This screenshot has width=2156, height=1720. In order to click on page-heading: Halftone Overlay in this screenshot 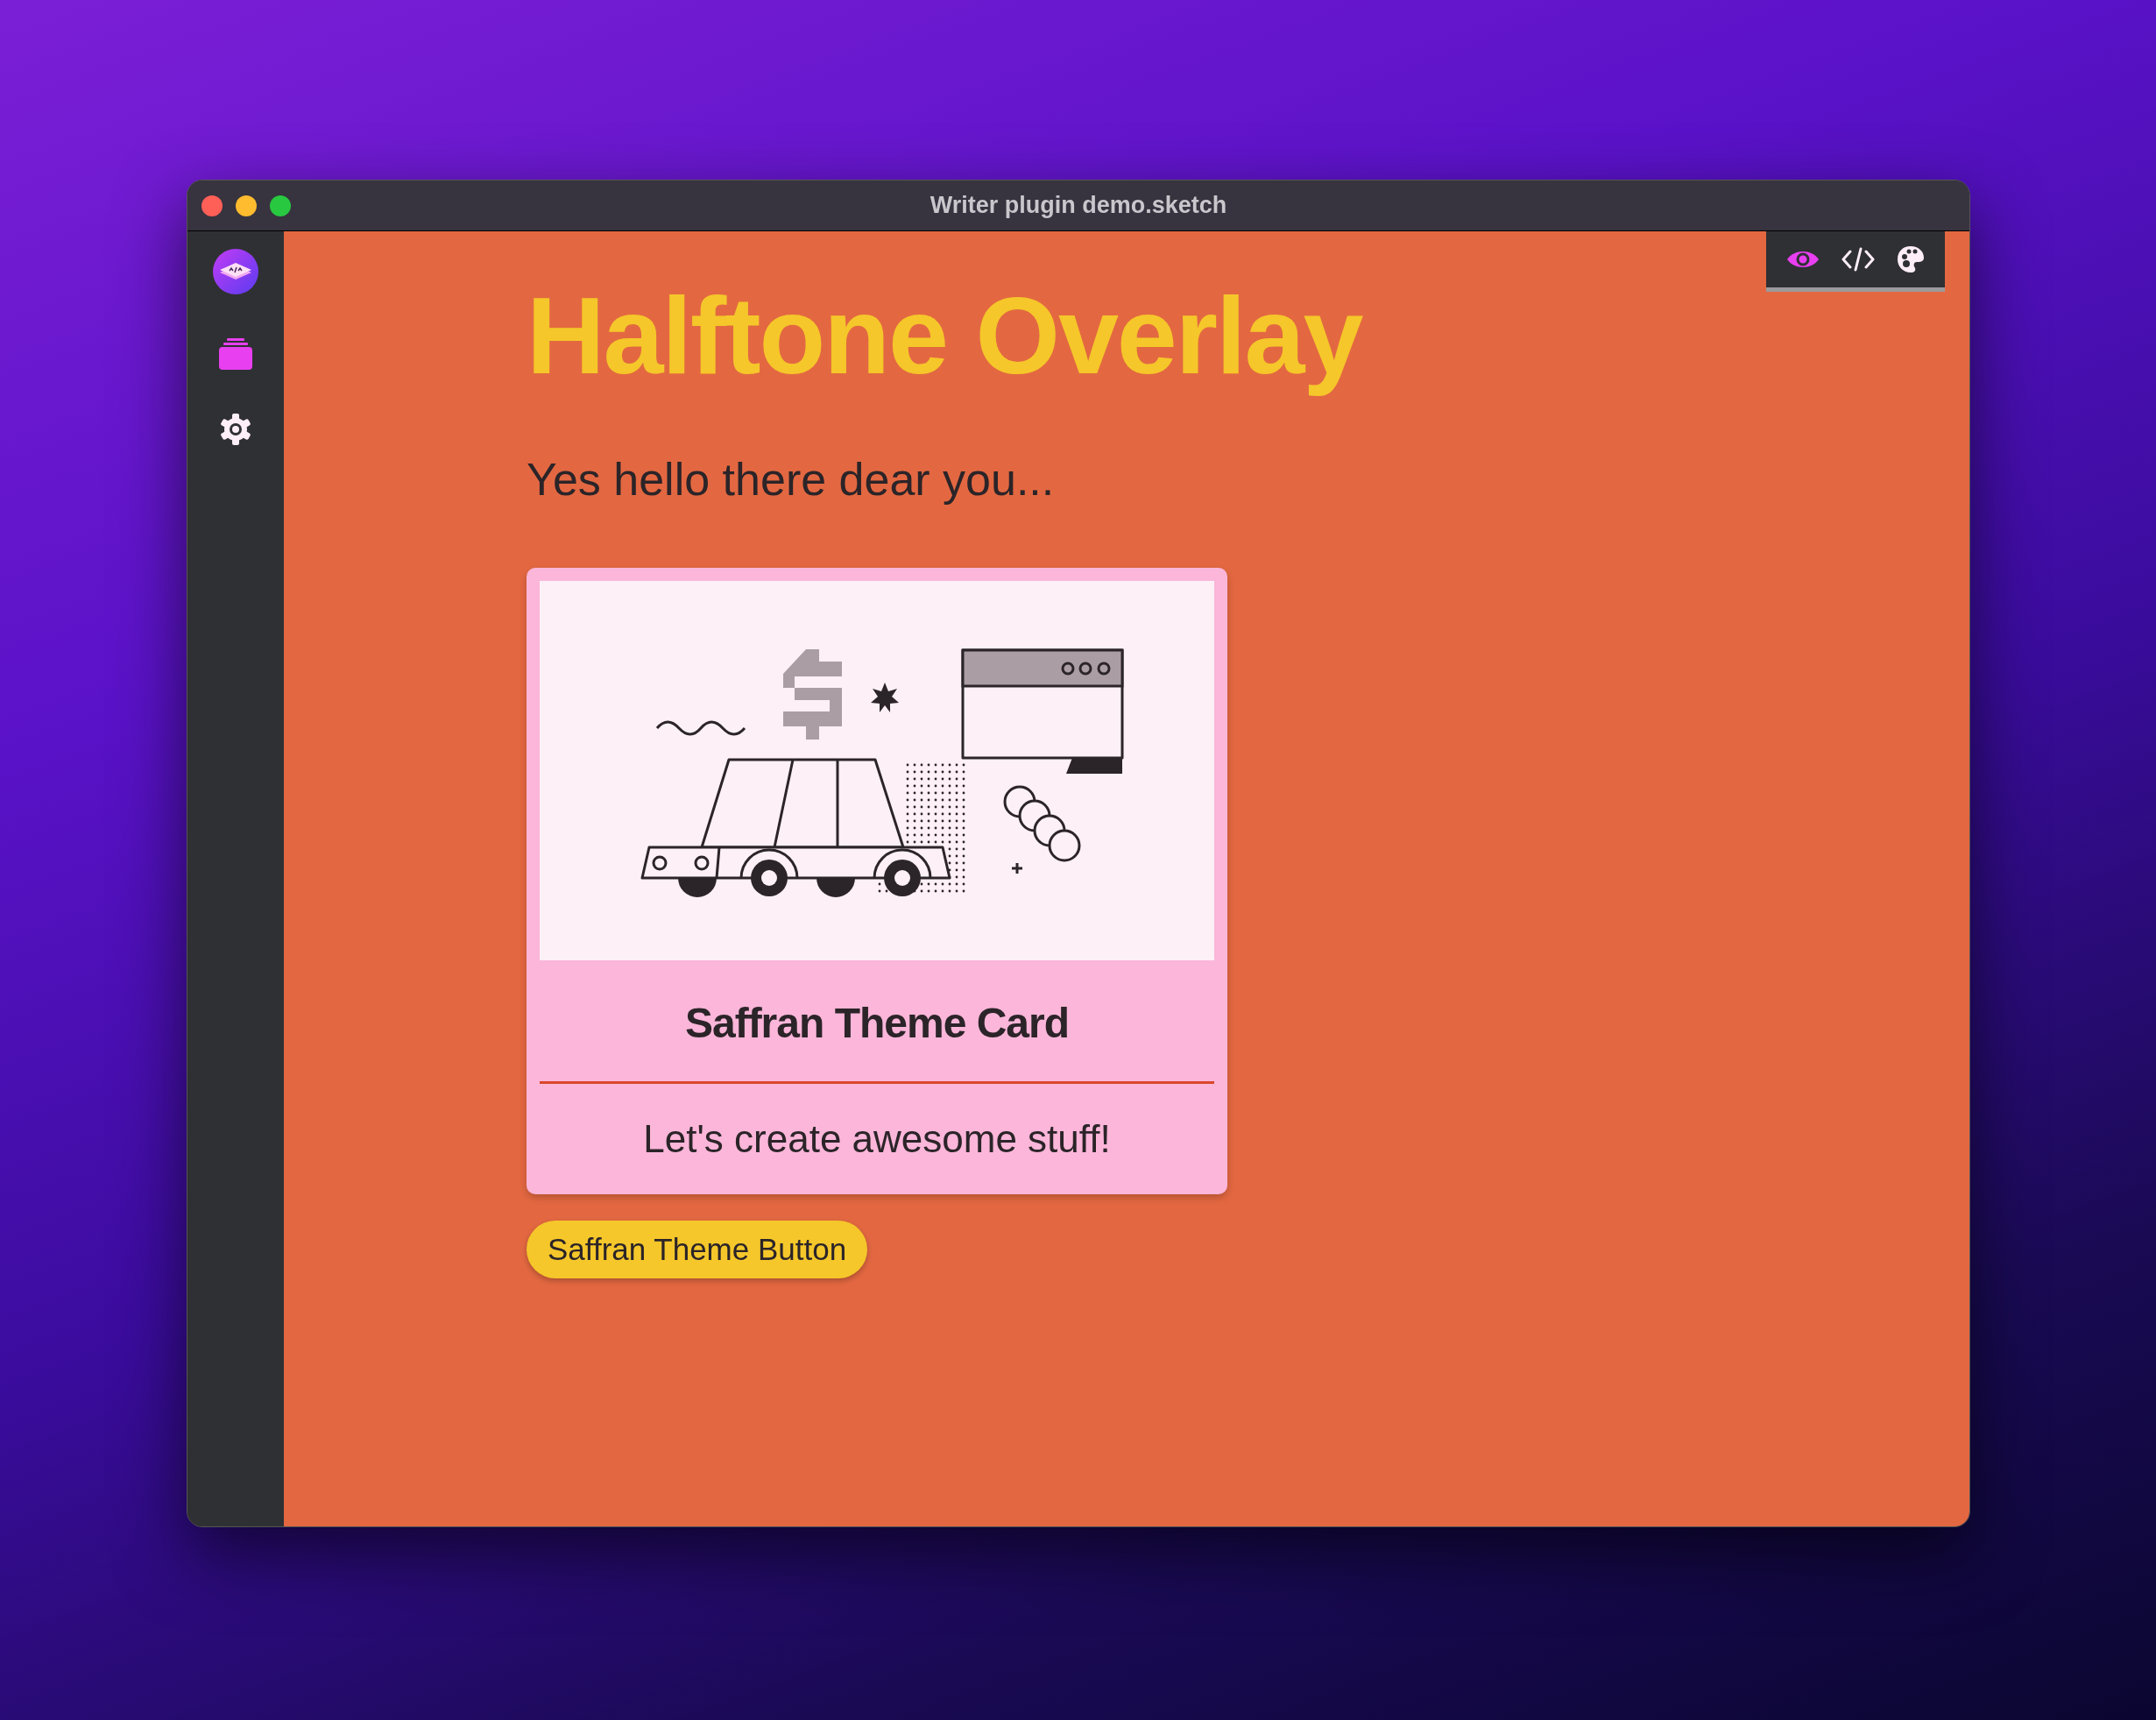, I will do `click(945, 336)`.